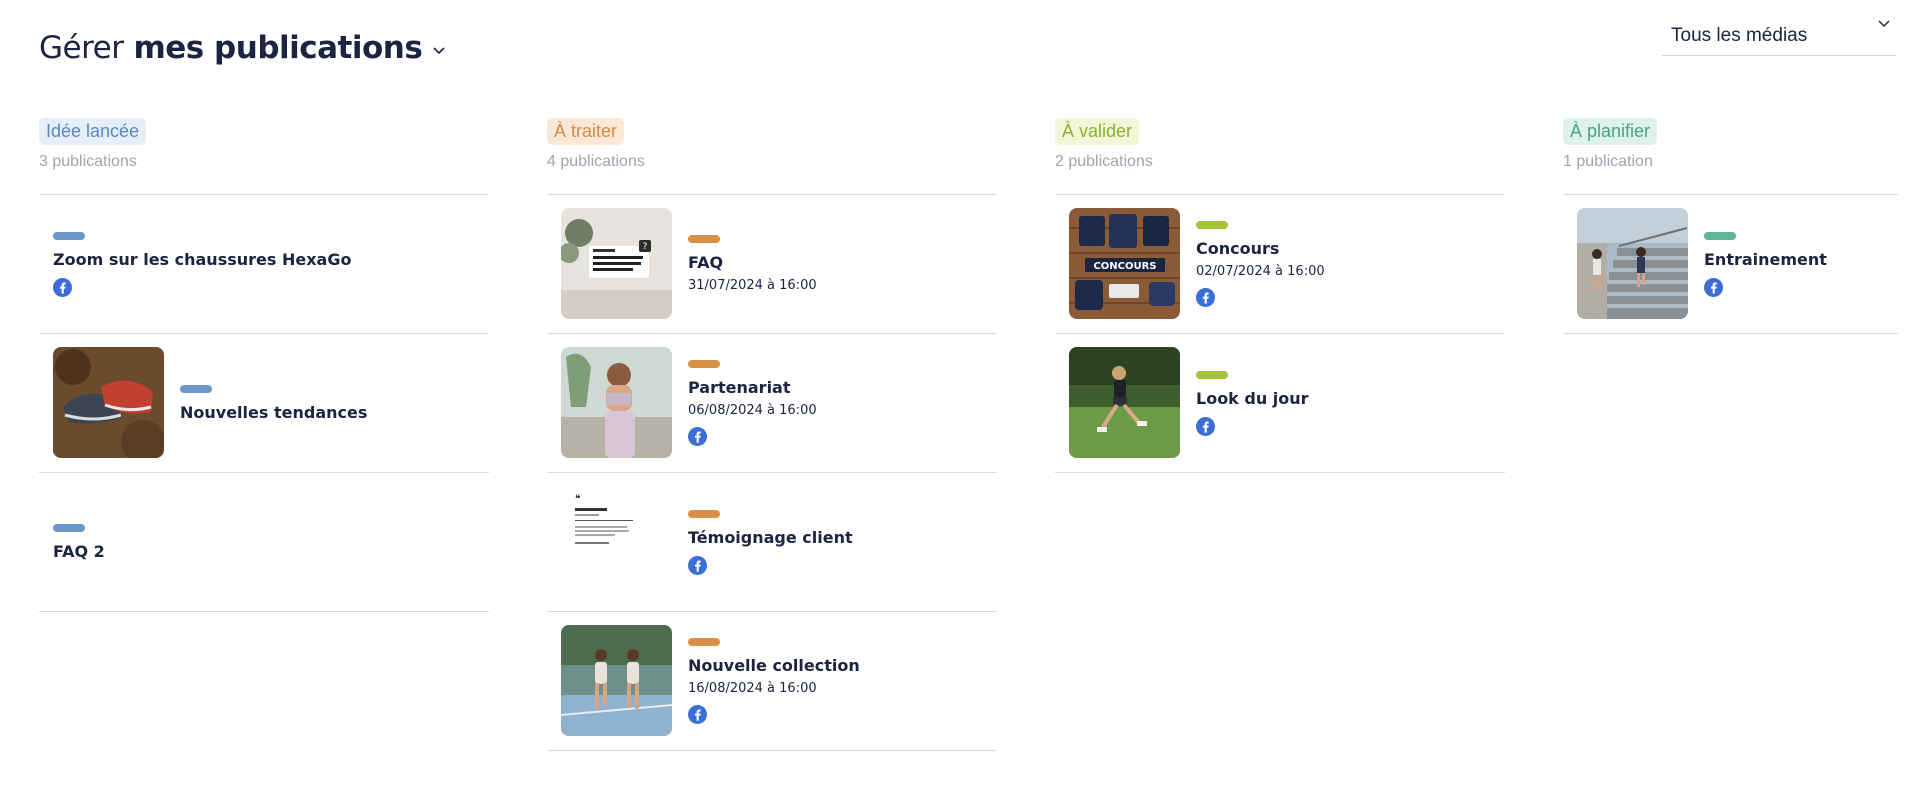  Describe the element at coordinates (264, 156) in the screenshot. I see `column-header: Idée lancée 3 publications` at that location.